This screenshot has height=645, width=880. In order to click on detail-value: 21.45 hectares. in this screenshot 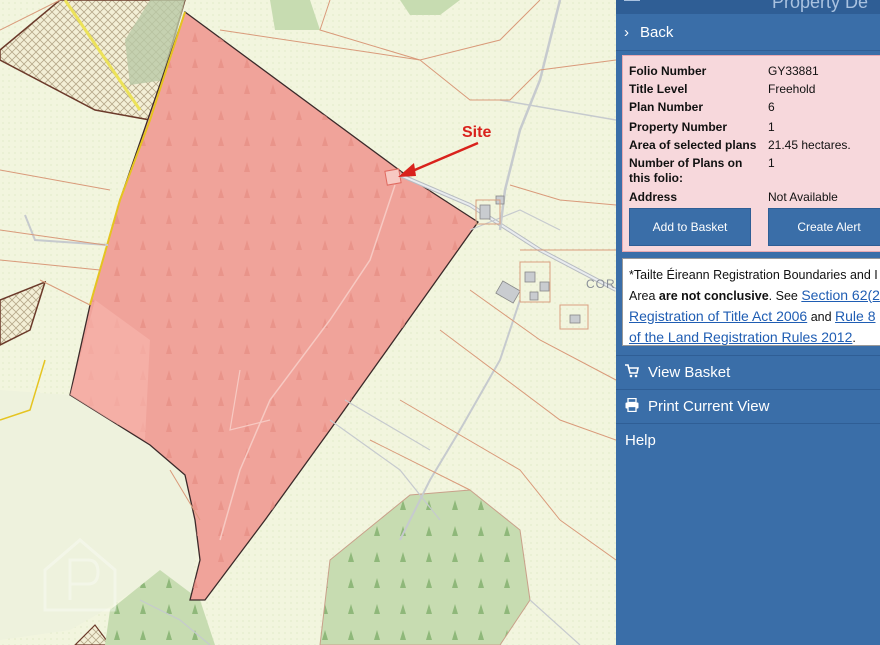, I will do `click(809, 145)`.